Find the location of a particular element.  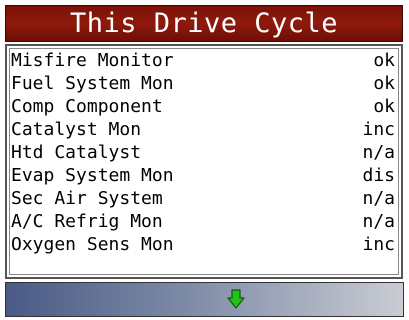

monitor-name: Fuel System Mon is located at coordinates (92, 83).